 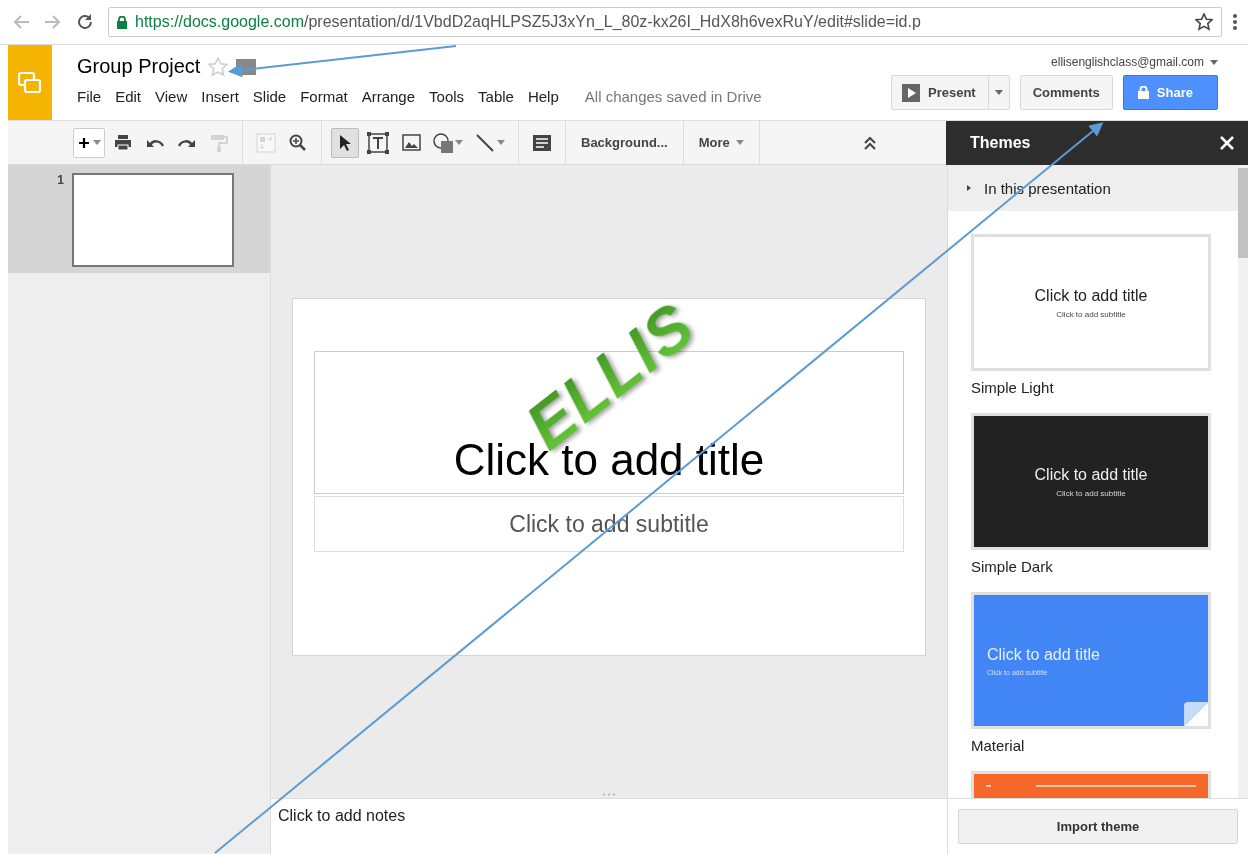 I want to click on theme-name: Simple Dark, so click(x=1012, y=566).